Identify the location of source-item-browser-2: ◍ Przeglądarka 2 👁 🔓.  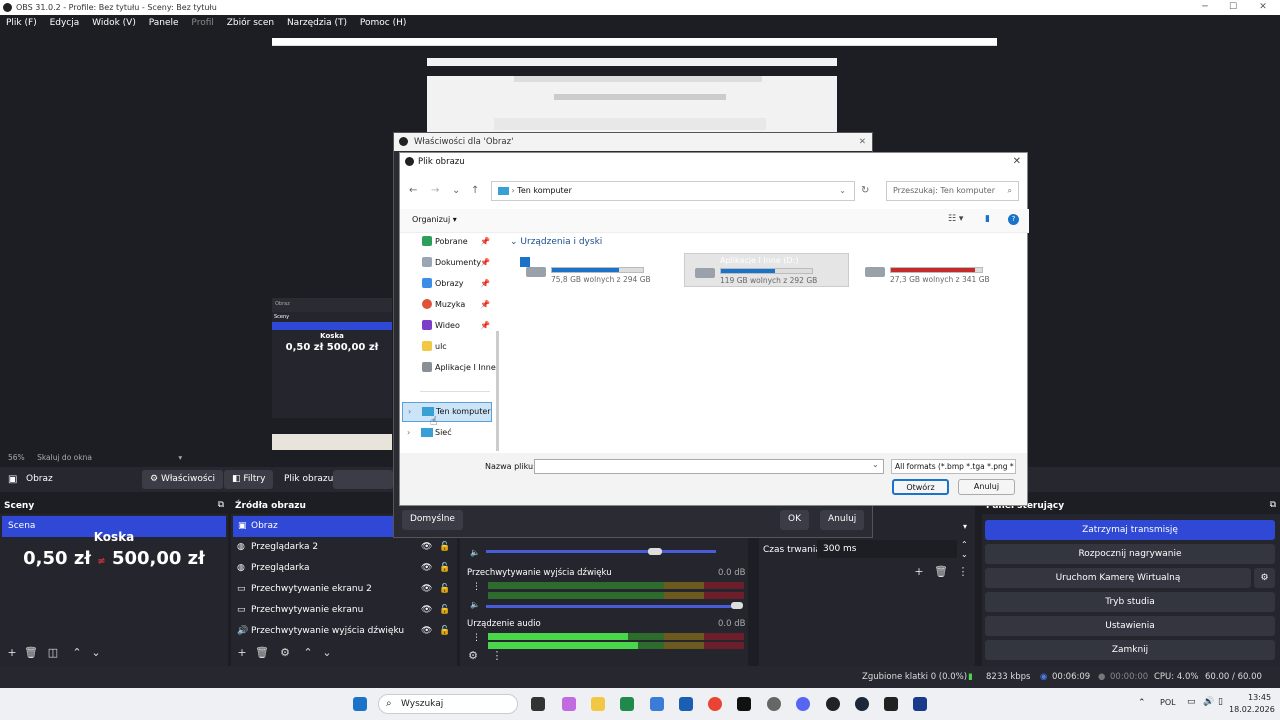
(344, 547).